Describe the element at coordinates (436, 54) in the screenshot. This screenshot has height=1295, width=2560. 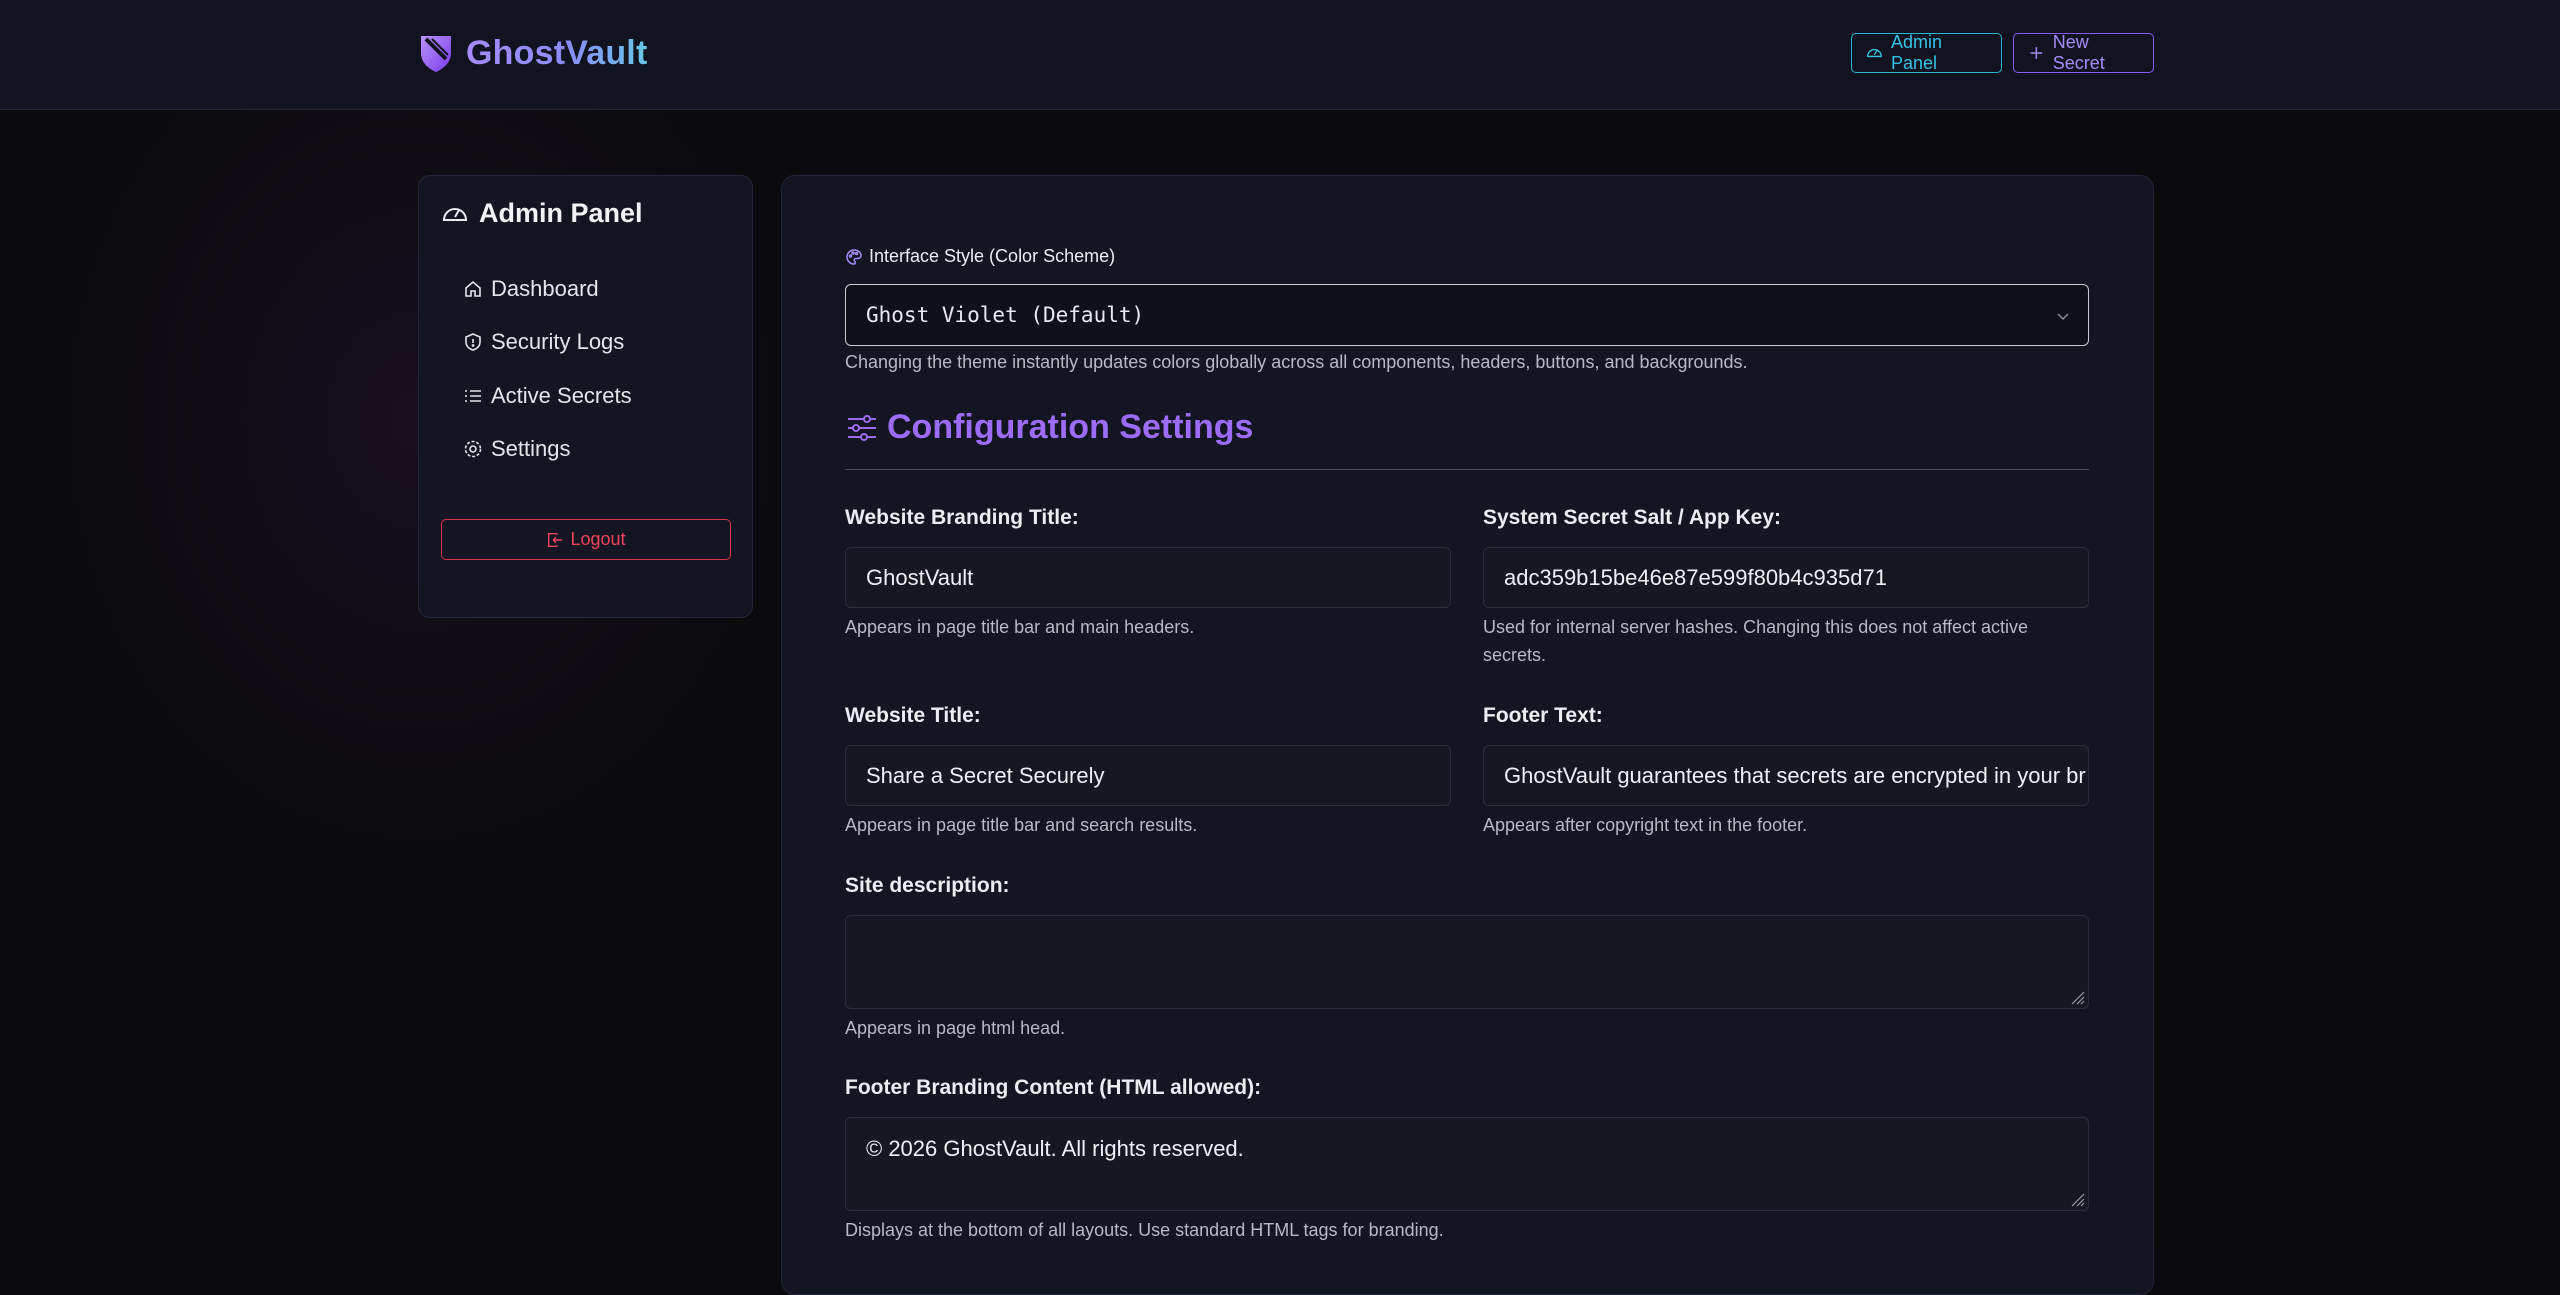
I see `ghost-shield-logo-icon` at that location.